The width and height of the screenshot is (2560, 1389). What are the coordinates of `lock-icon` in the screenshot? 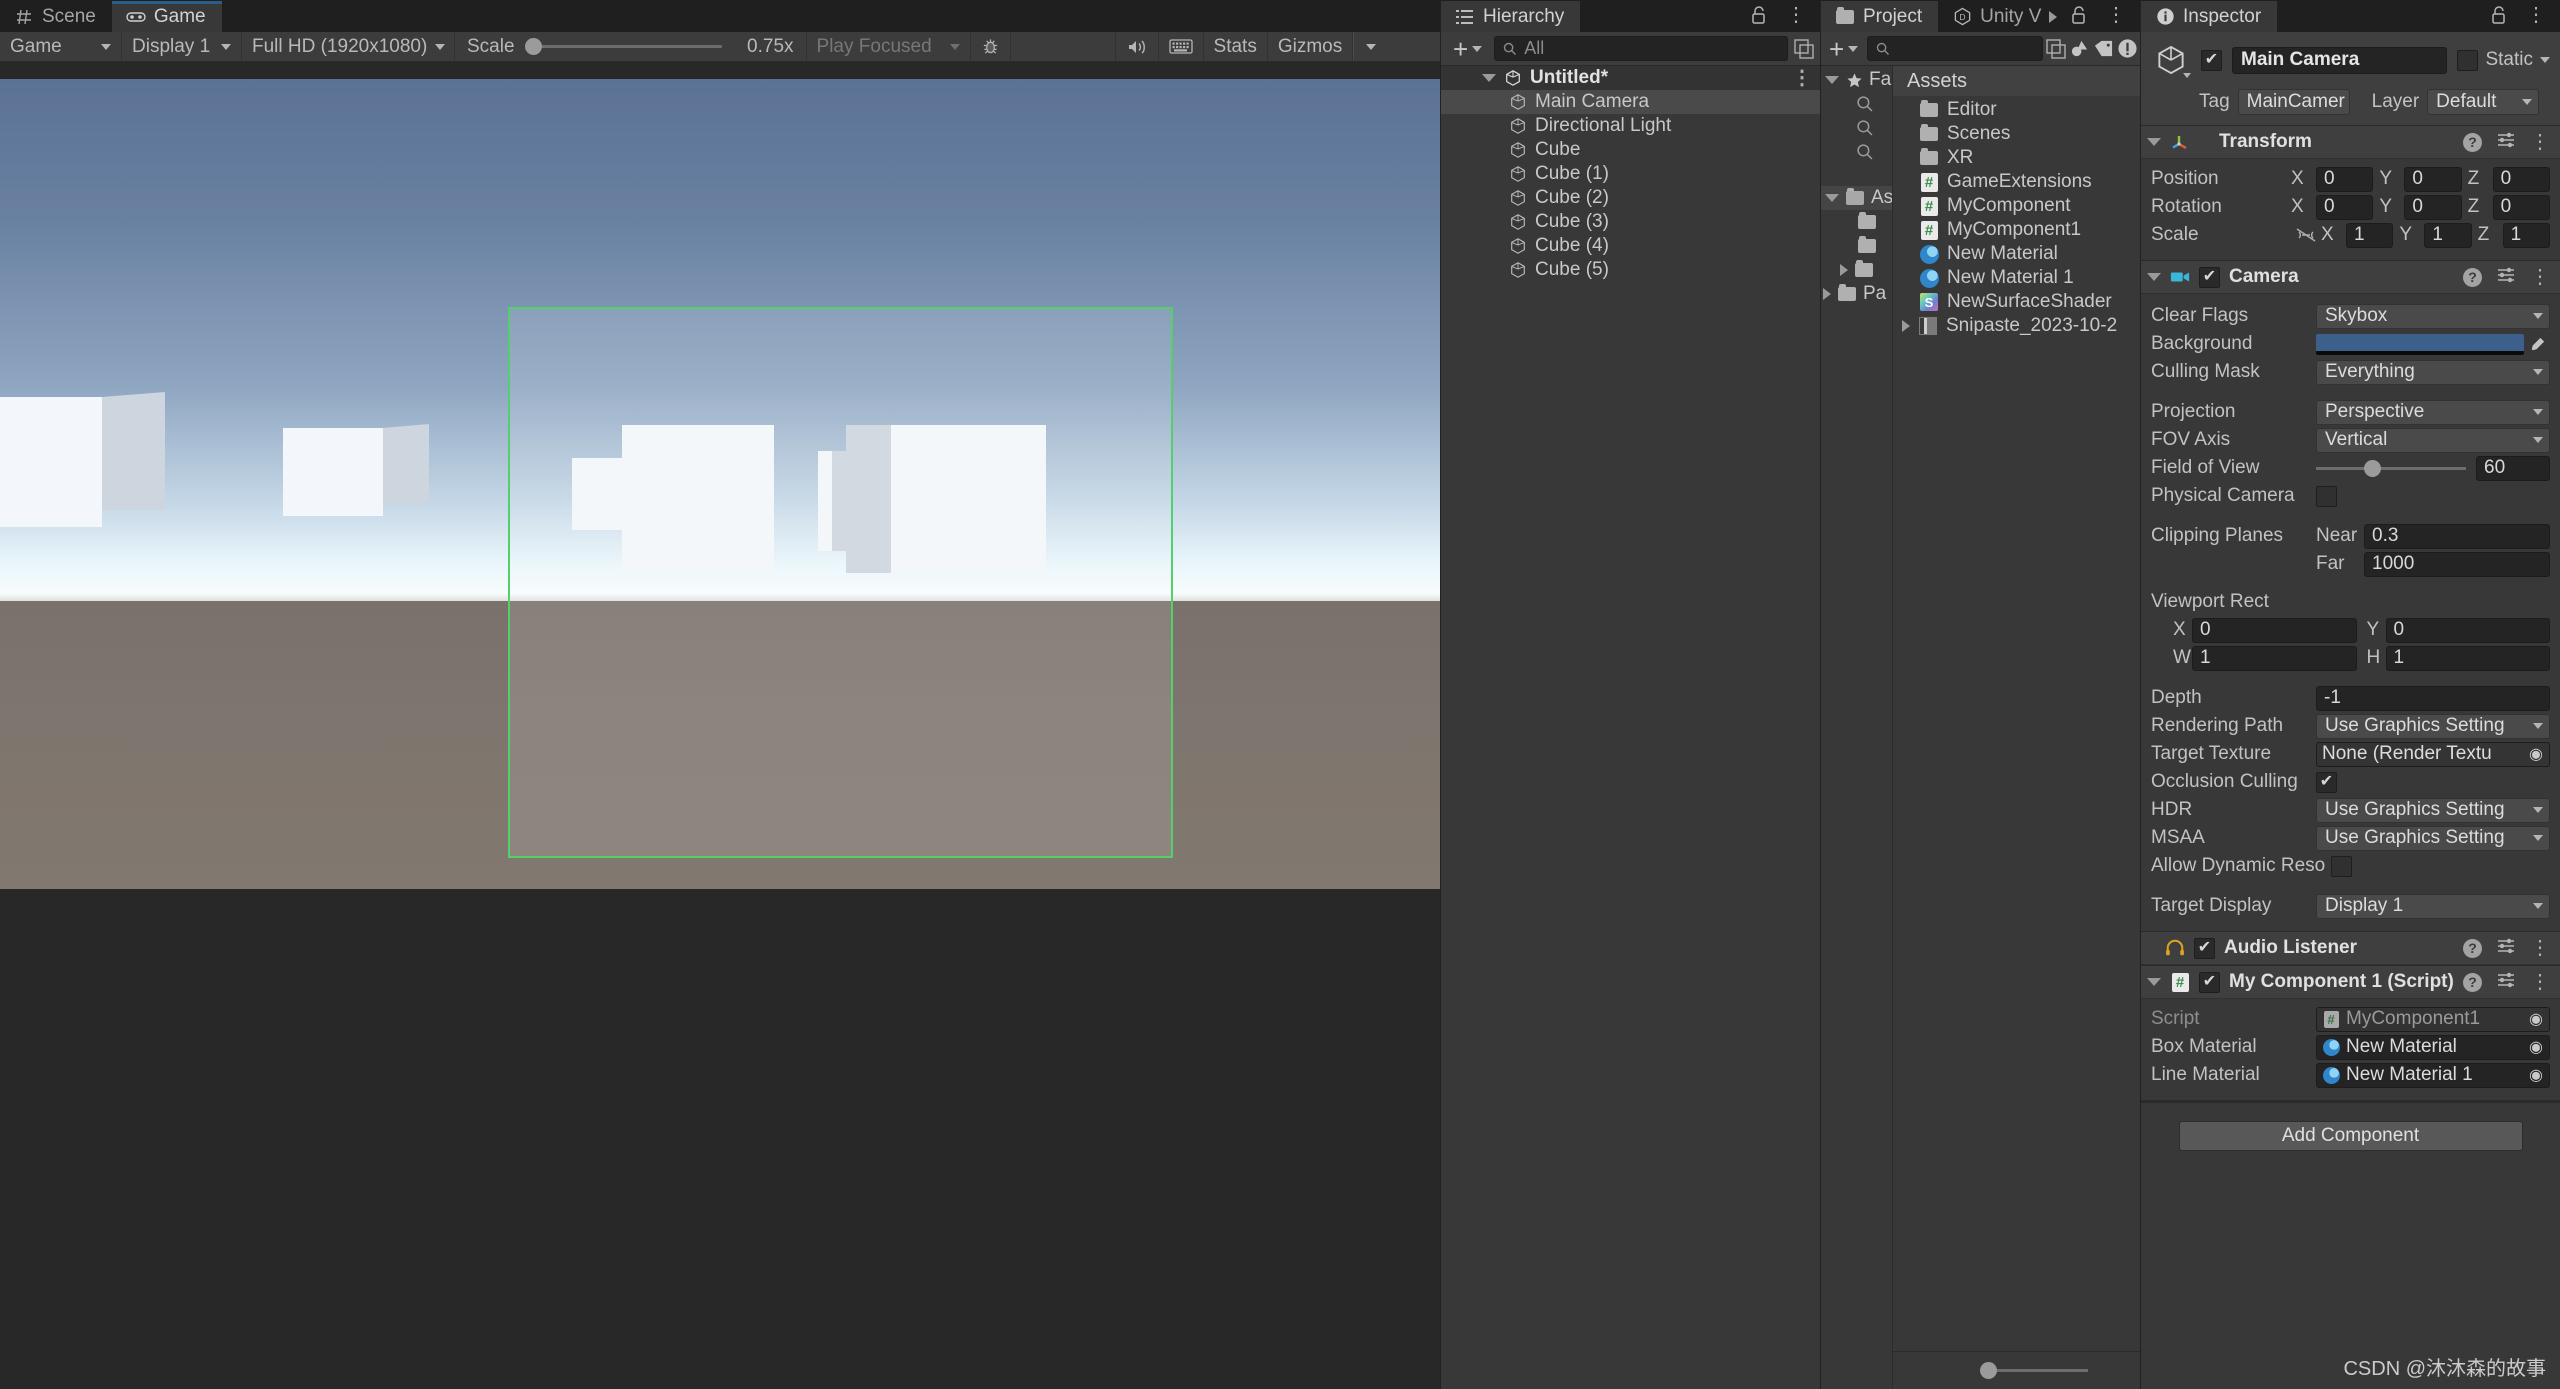 It's located at (2500, 15).